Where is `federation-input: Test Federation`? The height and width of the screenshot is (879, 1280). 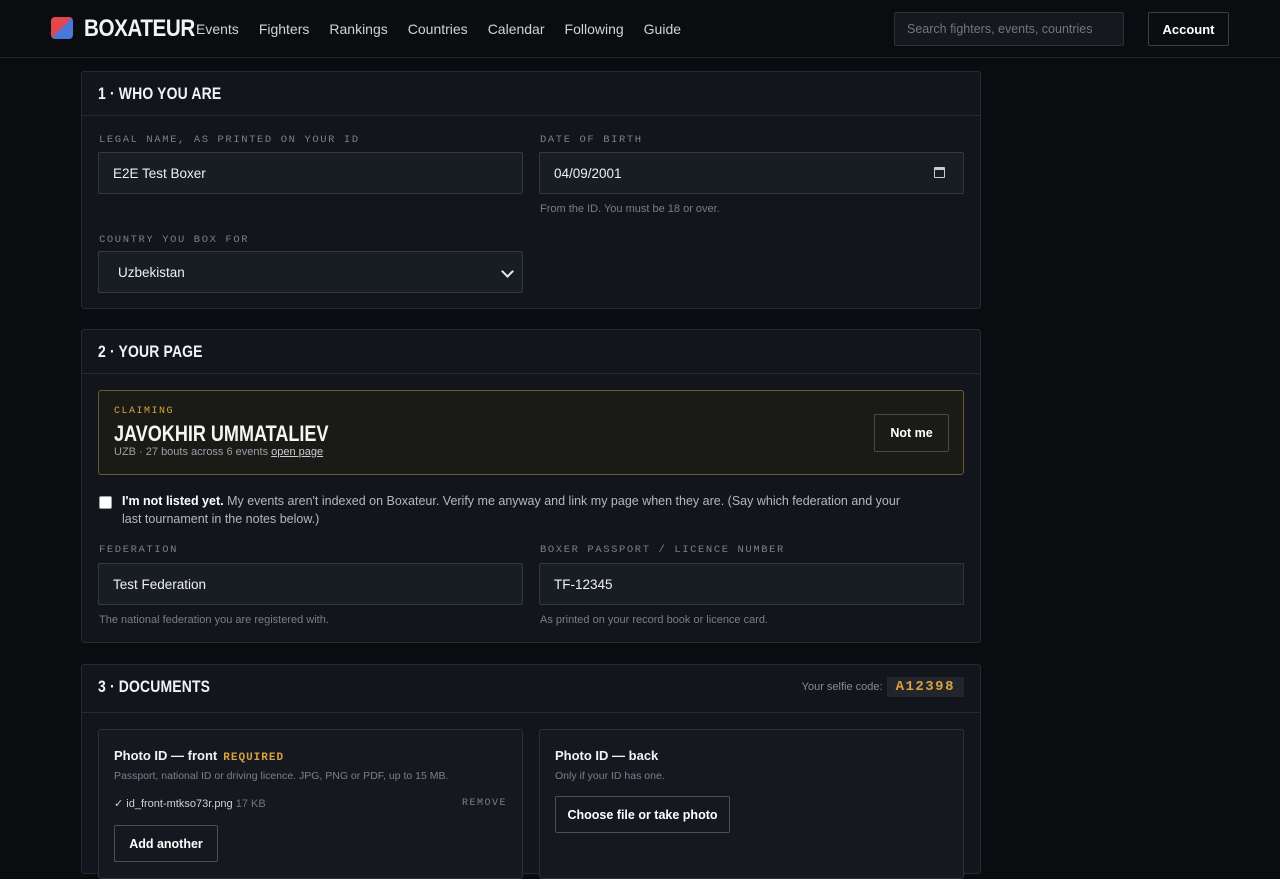
federation-input: Test Federation is located at coordinates (310, 584).